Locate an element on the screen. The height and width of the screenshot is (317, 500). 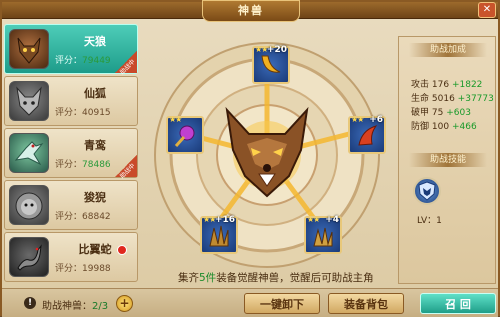
bottom-bar: ! 助战神兽：2/3 + 一键卸下 装备背包 召 回 is located at coordinates (250, 302).